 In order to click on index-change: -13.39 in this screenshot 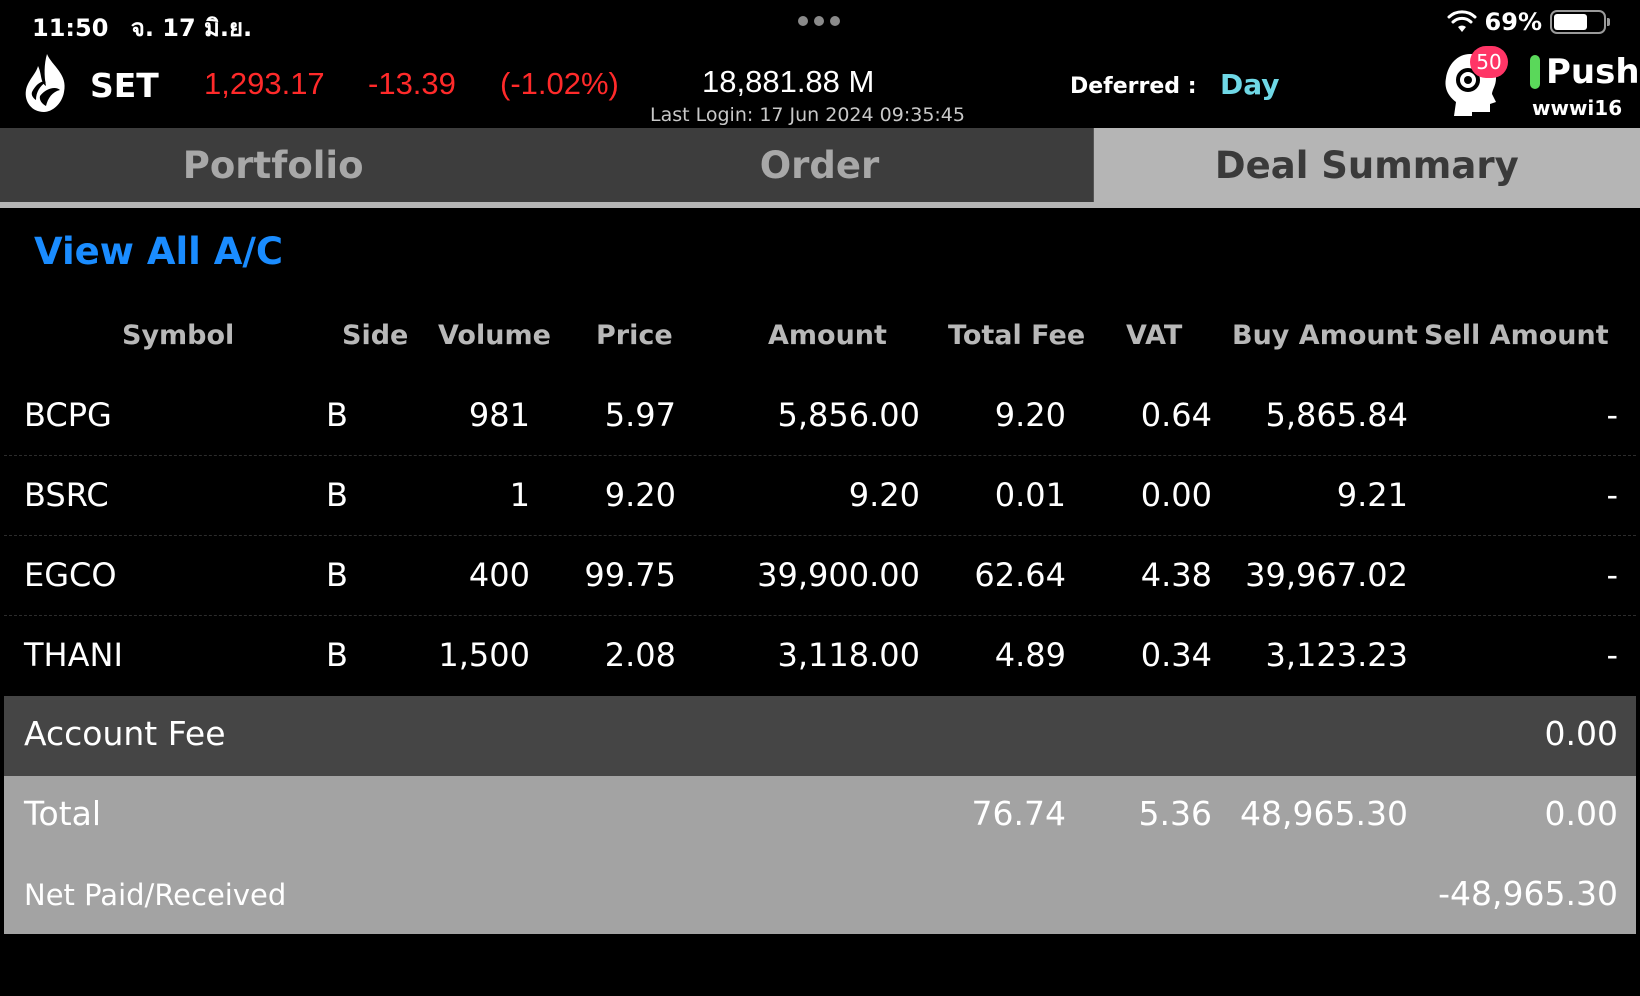, I will do `click(412, 83)`.